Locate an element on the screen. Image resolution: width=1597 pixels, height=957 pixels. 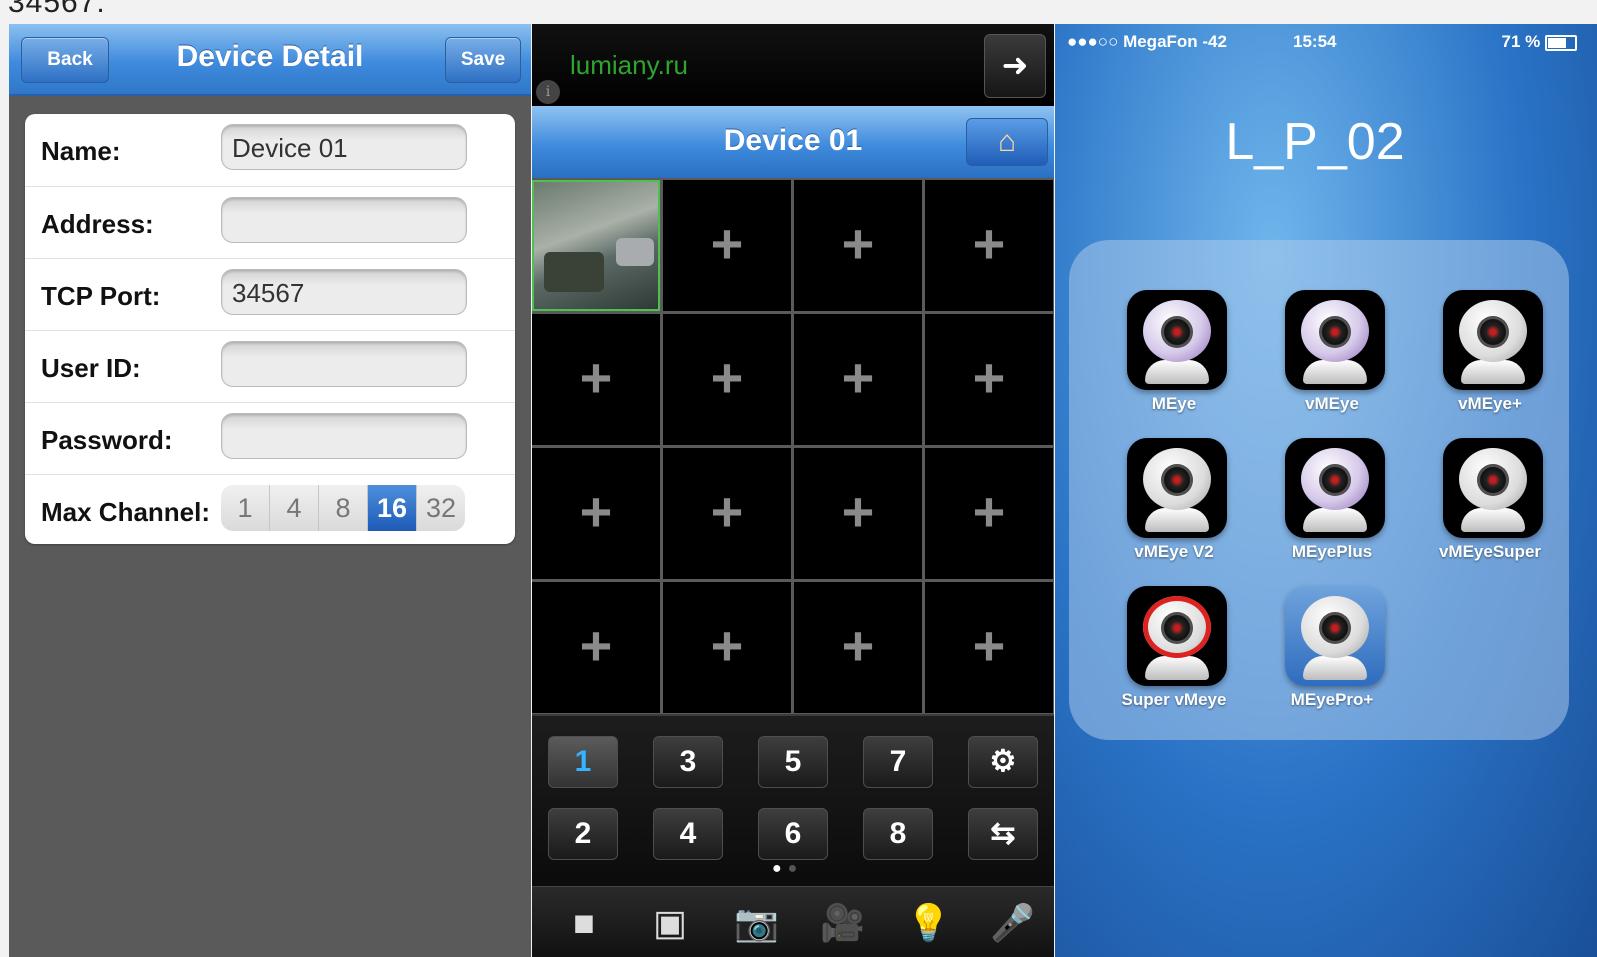
app-vmeyesuper: vMEyeSuper is located at coordinates (1490, 499).